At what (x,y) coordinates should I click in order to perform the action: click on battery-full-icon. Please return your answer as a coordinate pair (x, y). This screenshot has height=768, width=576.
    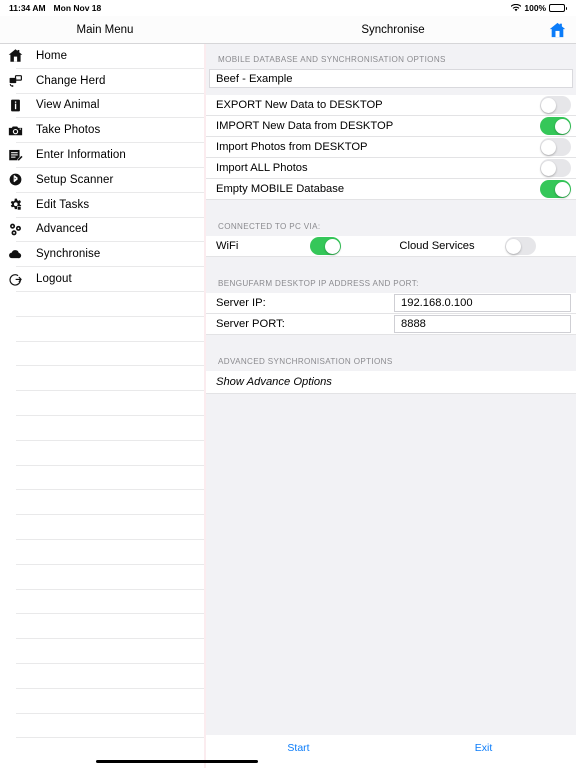
    Looking at the image, I should click on (558, 8).